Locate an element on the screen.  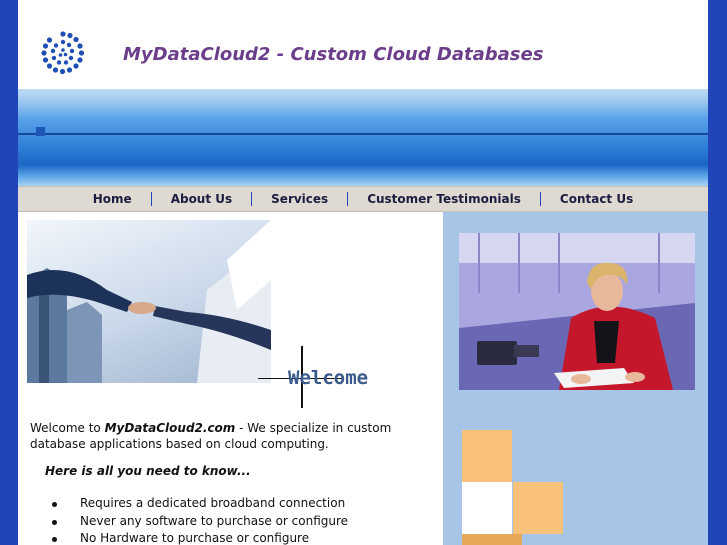
welcome-heading: Welcome is located at coordinates (328, 378).